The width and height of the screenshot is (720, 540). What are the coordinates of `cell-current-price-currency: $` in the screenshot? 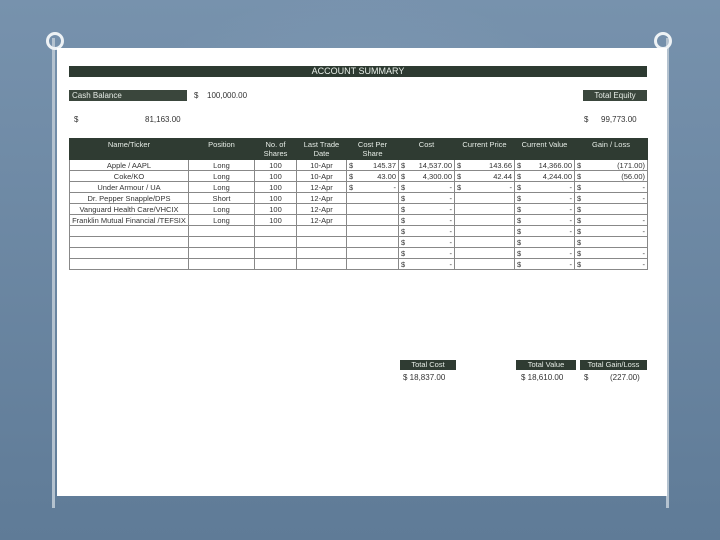 It's located at (459, 165).